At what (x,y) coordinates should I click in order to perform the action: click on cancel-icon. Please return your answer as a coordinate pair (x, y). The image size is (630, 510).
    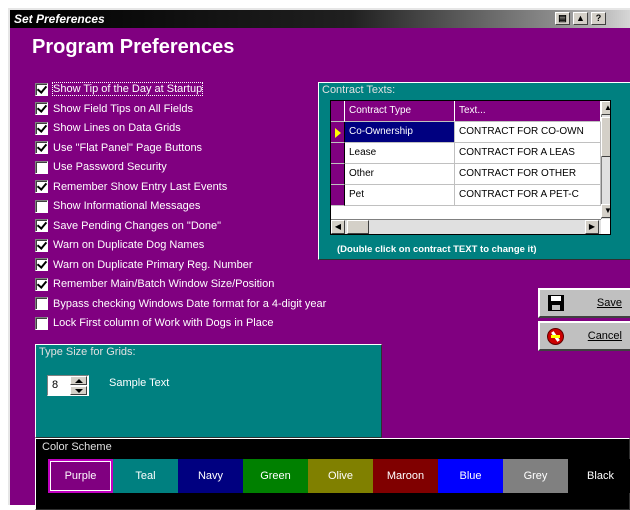
    Looking at the image, I should click on (555, 336).